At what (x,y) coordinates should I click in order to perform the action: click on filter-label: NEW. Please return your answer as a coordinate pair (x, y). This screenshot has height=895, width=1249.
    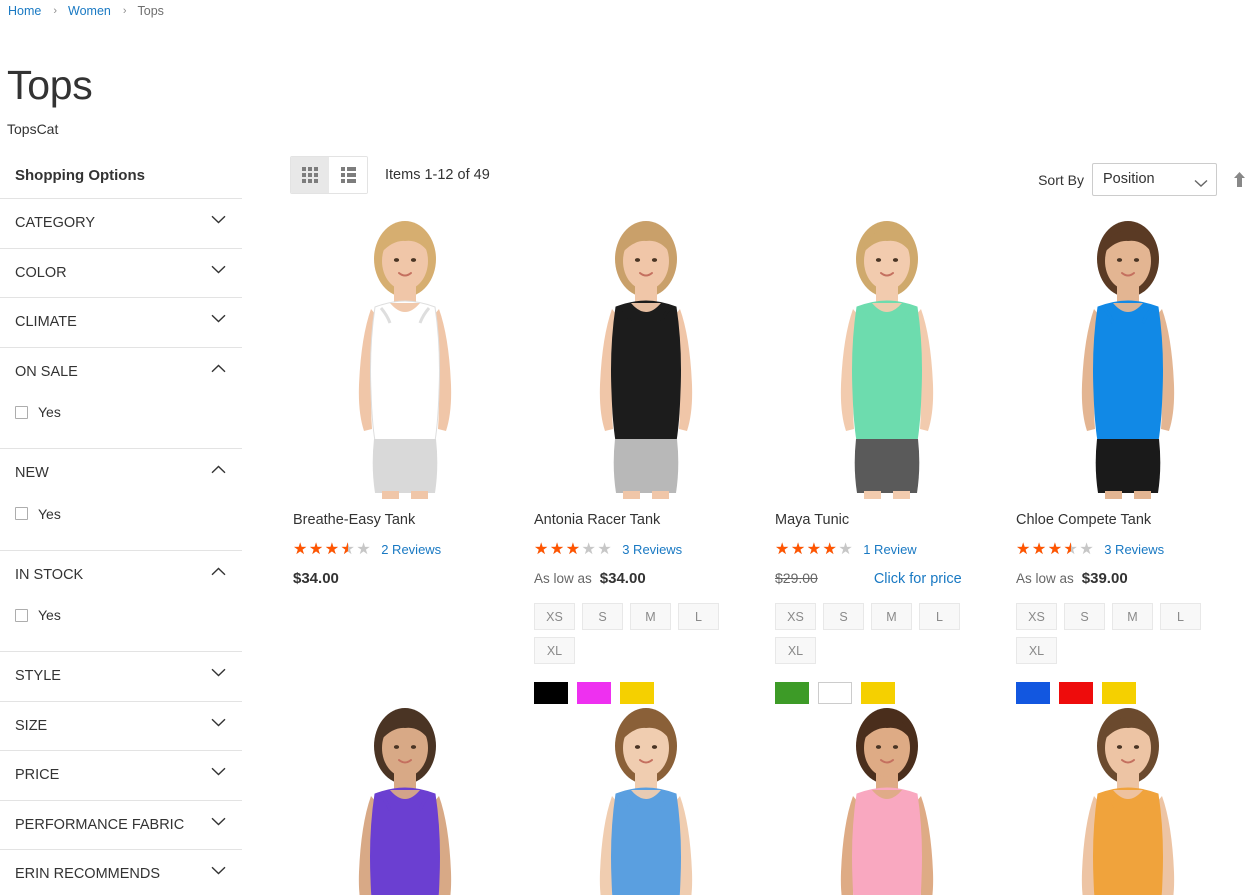
    Looking at the image, I should click on (32, 473).